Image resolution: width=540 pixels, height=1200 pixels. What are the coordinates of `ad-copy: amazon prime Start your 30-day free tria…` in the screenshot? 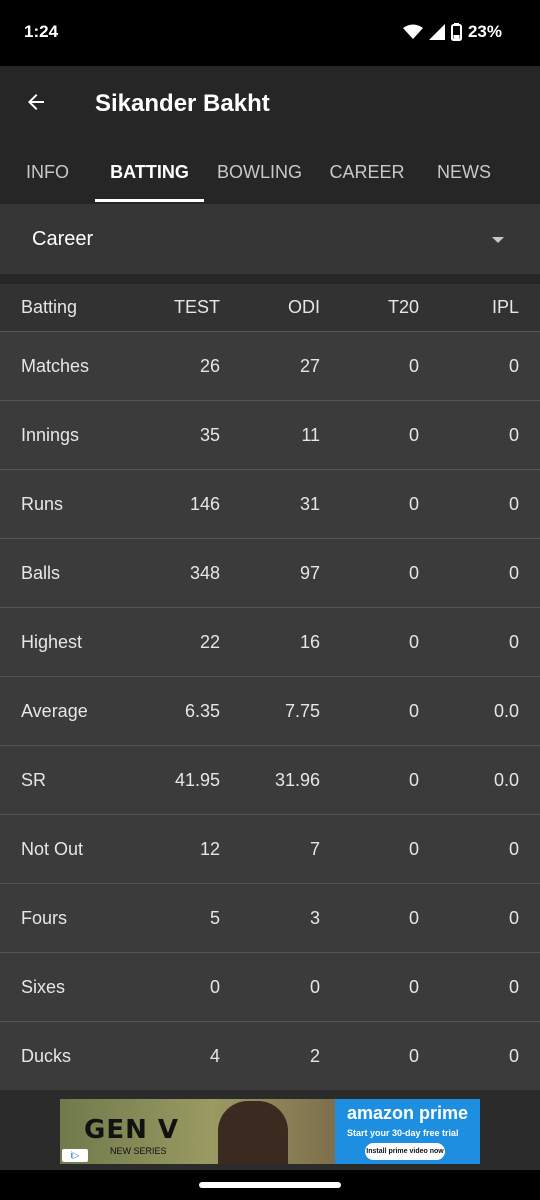 It's located at (407, 1131).